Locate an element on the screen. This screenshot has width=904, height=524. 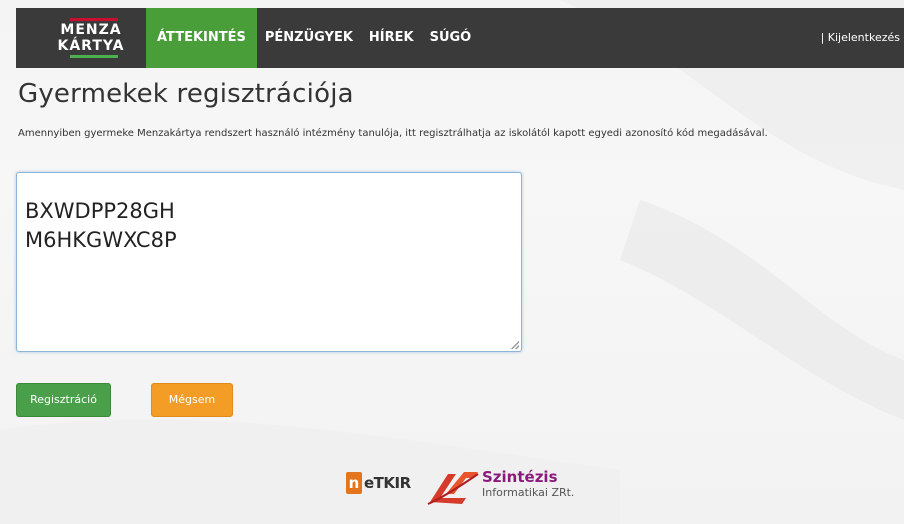
szintezis-logo: Szintézis Informatikai ZRt. is located at coordinates (511, 488).